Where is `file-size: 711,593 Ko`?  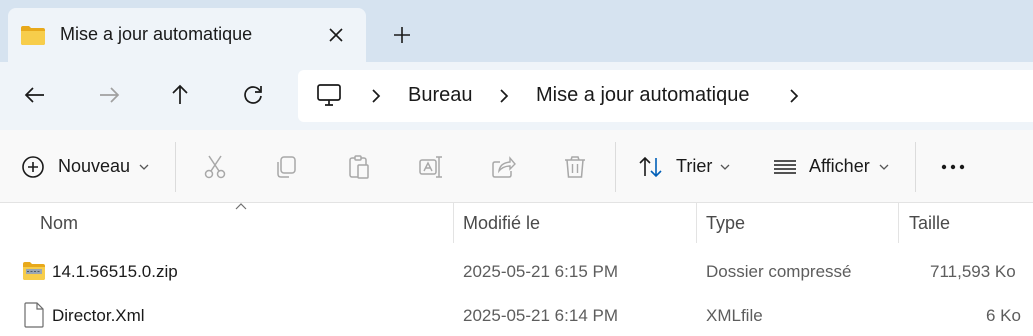 file-size: 711,593 Ko is located at coordinates (973, 271).